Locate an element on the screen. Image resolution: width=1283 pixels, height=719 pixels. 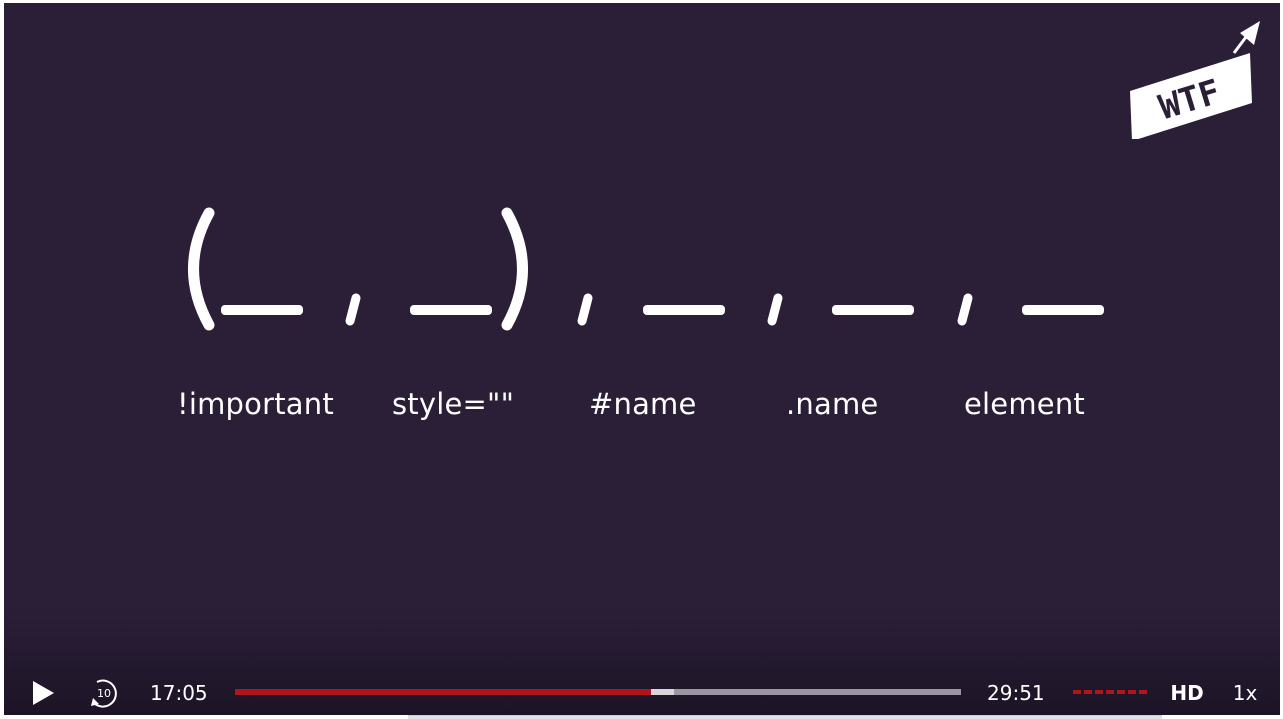
rewind-10-icon: 10 is located at coordinates (104, 693).